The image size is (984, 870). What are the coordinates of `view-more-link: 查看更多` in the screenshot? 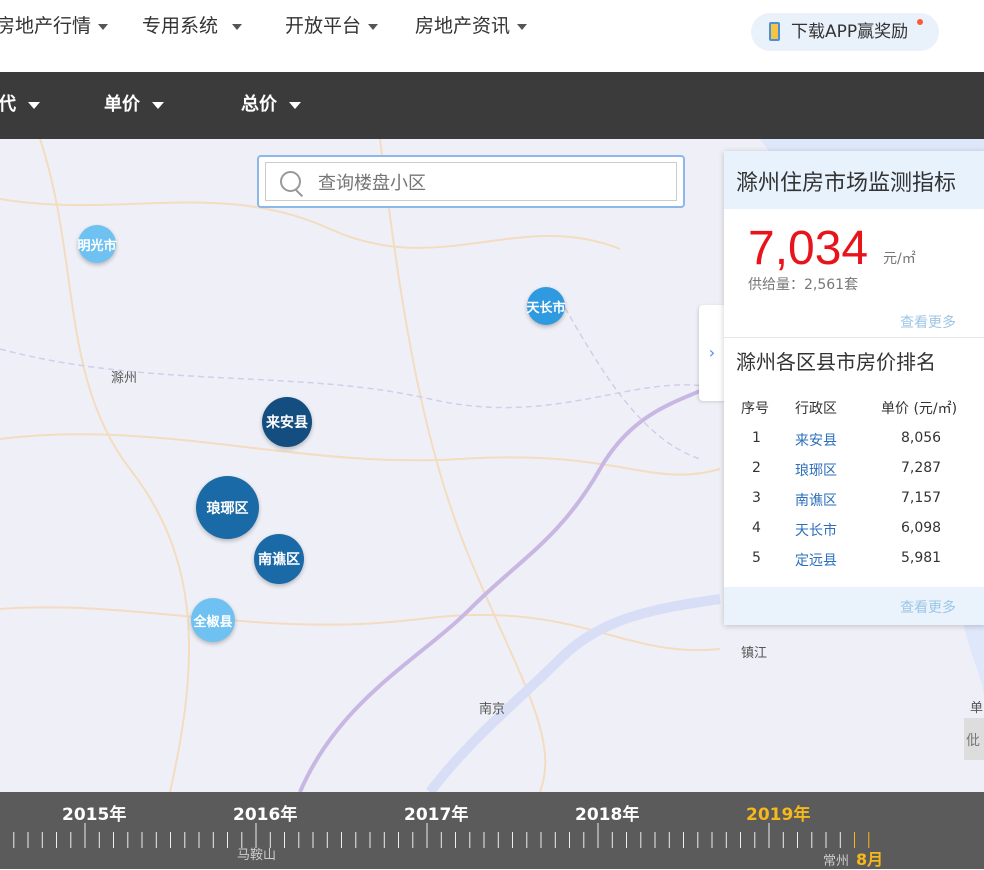 It's located at (928, 322).